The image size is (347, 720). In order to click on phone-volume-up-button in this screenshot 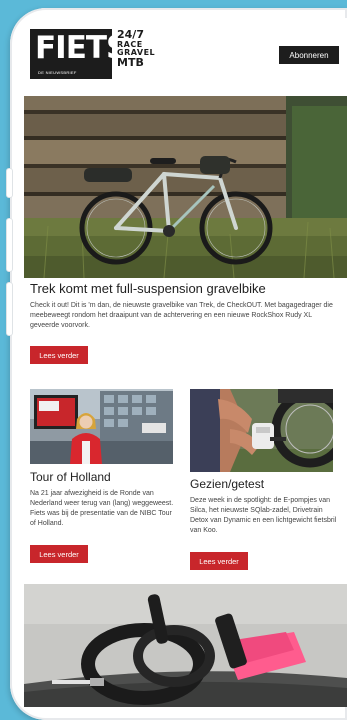, I will do `click(9, 245)`.